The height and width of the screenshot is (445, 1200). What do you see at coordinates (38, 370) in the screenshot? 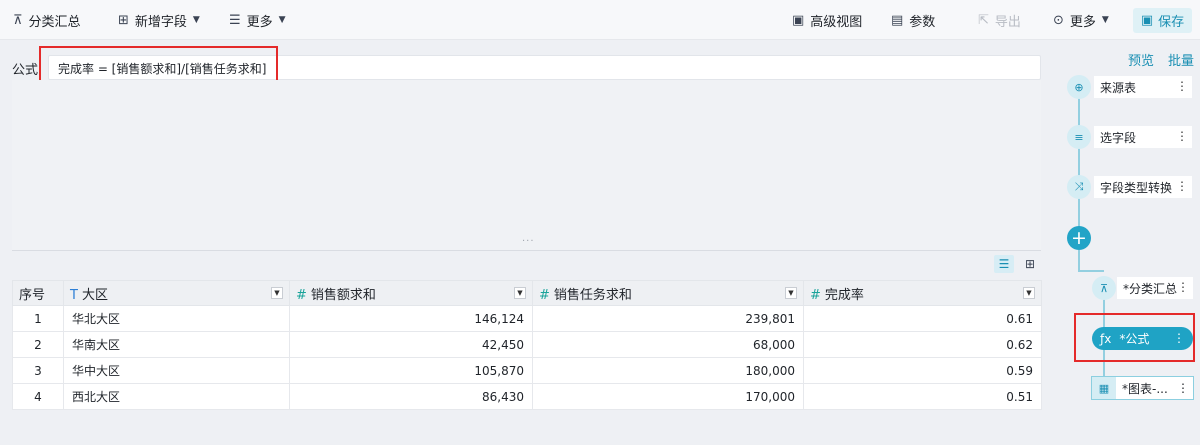
I see `cell-index: 3` at bounding box center [38, 370].